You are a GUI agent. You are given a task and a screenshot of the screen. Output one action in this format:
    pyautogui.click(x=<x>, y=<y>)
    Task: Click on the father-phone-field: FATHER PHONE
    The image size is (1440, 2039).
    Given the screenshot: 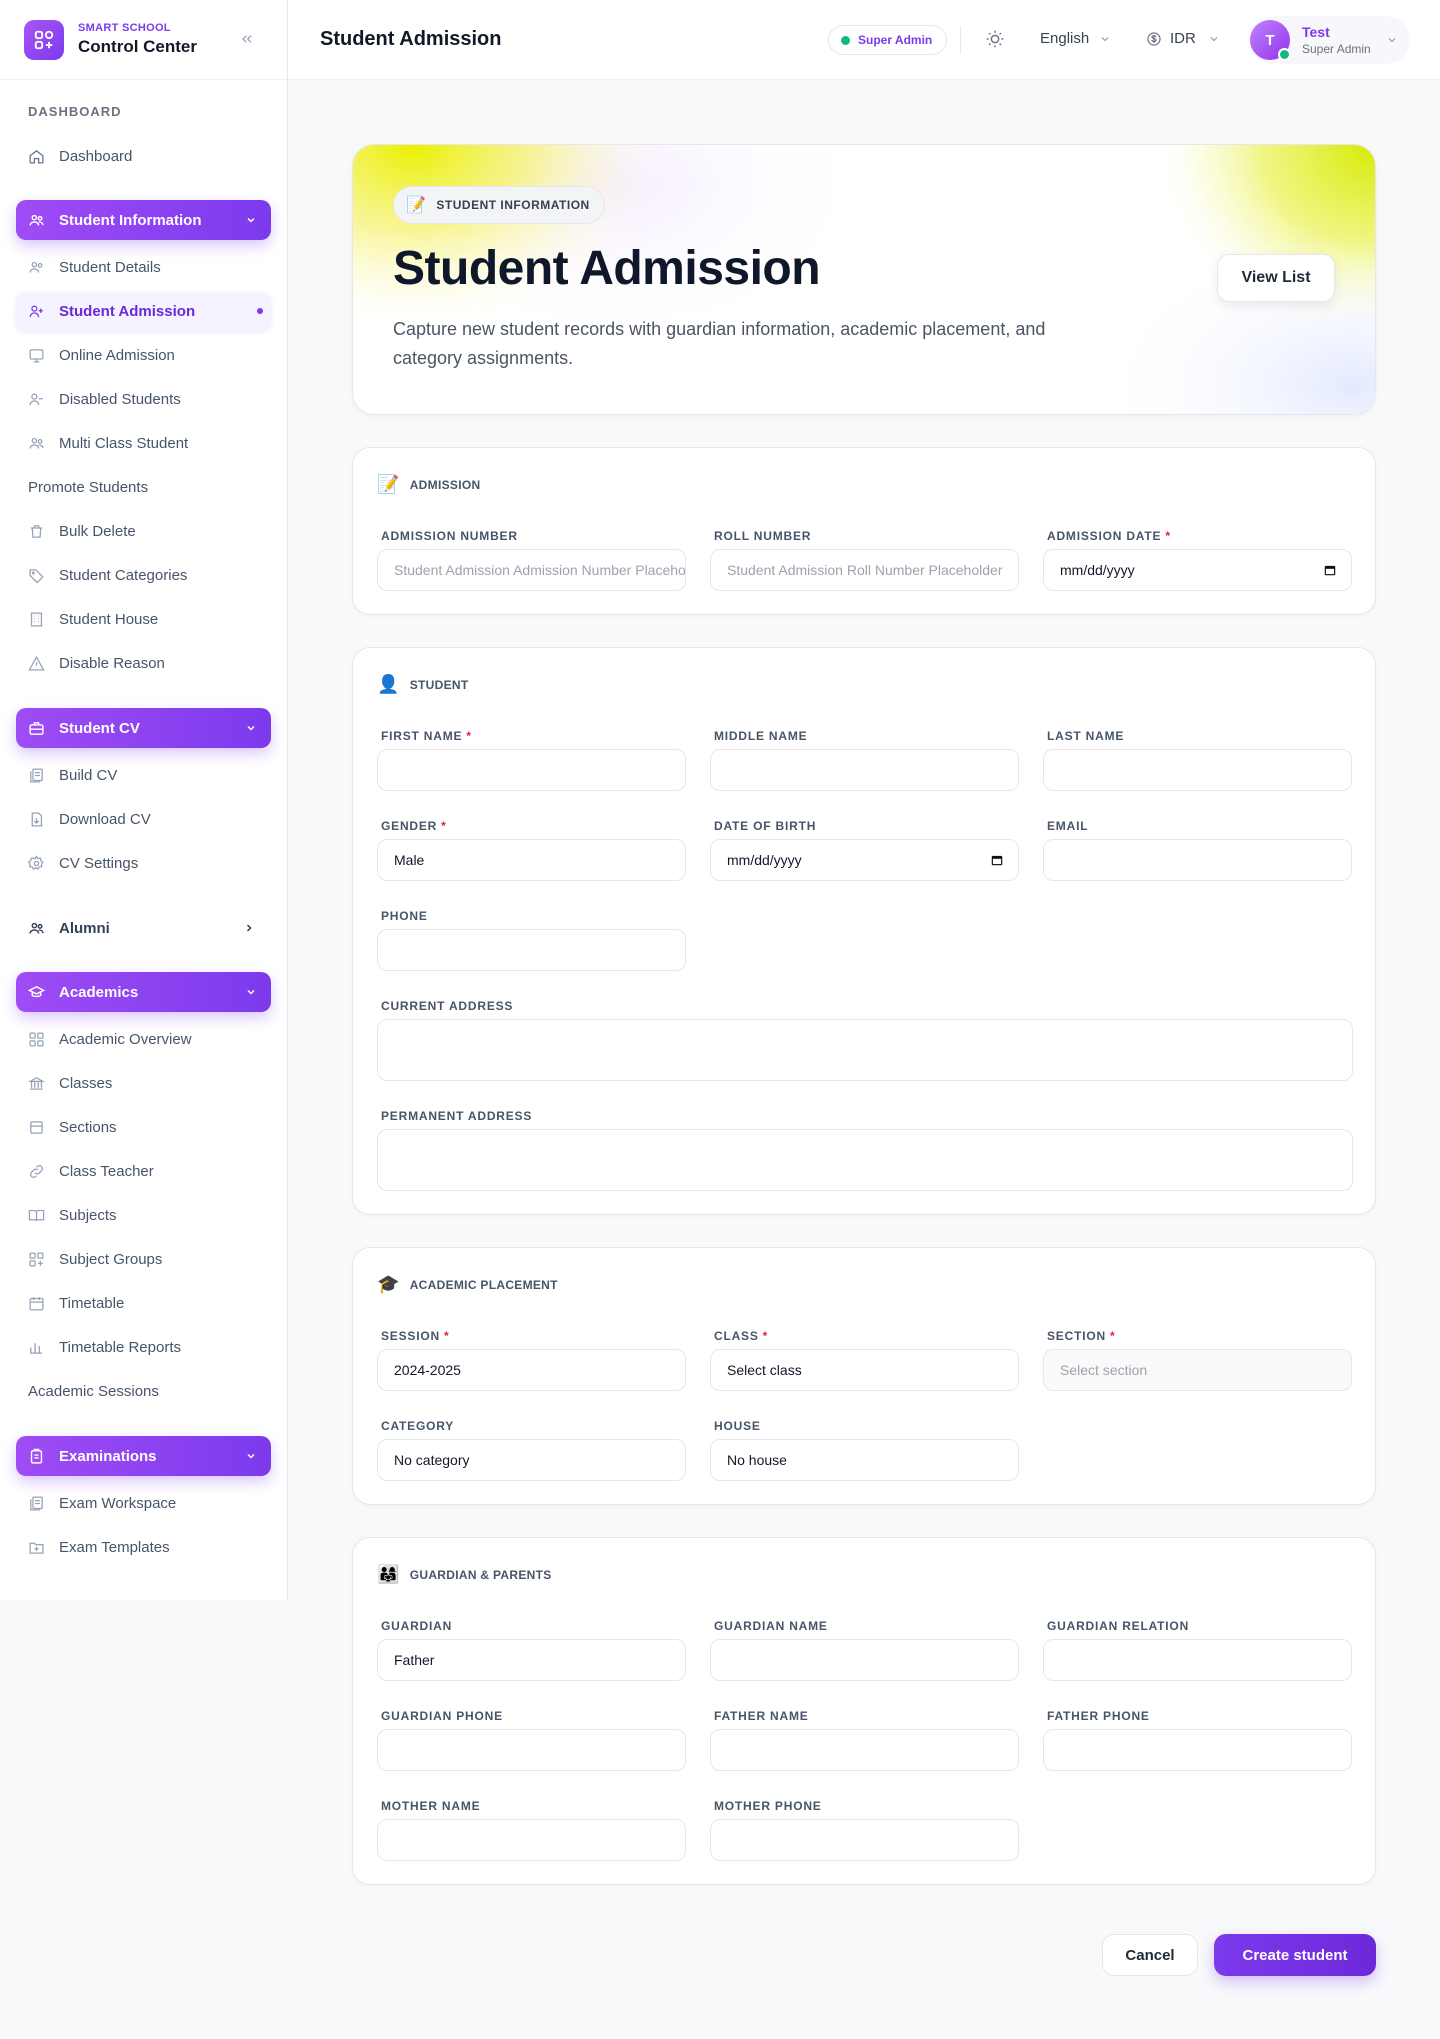 What is the action you would take?
    pyautogui.click(x=1197, y=1740)
    